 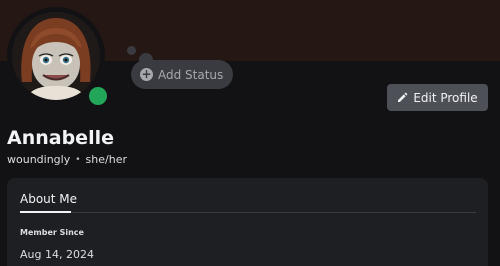 I want to click on display-name: Annabelle, so click(x=60, y=138).